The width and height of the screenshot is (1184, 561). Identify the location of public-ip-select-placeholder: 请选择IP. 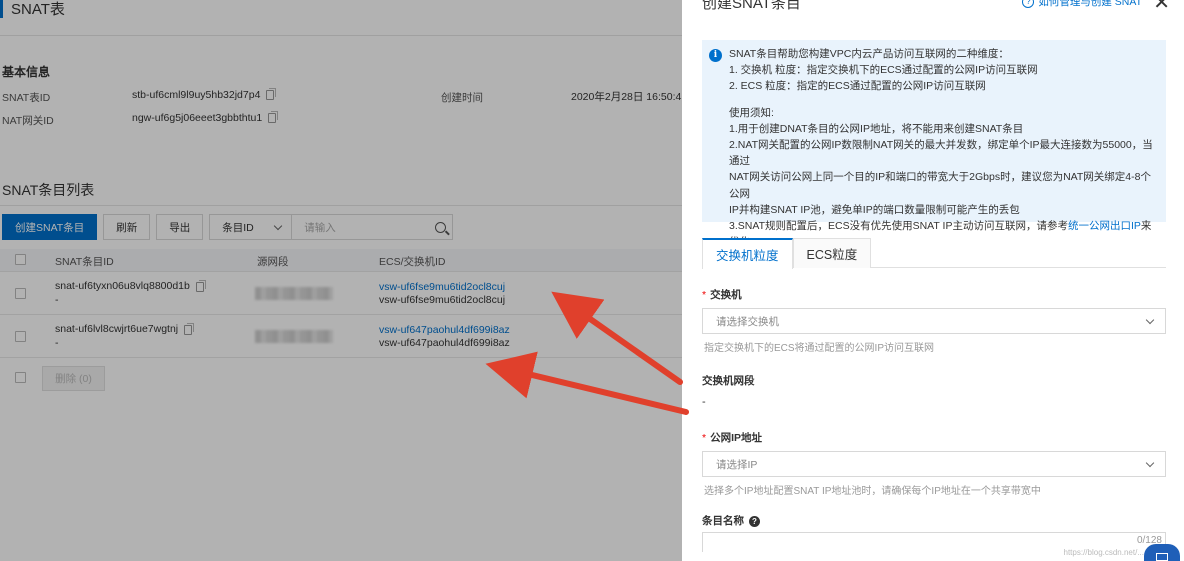
(737, 464).